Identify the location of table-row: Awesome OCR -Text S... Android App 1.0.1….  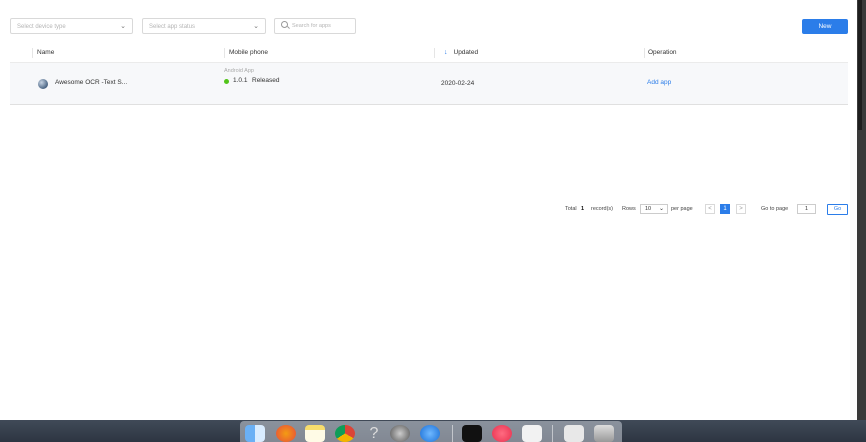
(429, 84).